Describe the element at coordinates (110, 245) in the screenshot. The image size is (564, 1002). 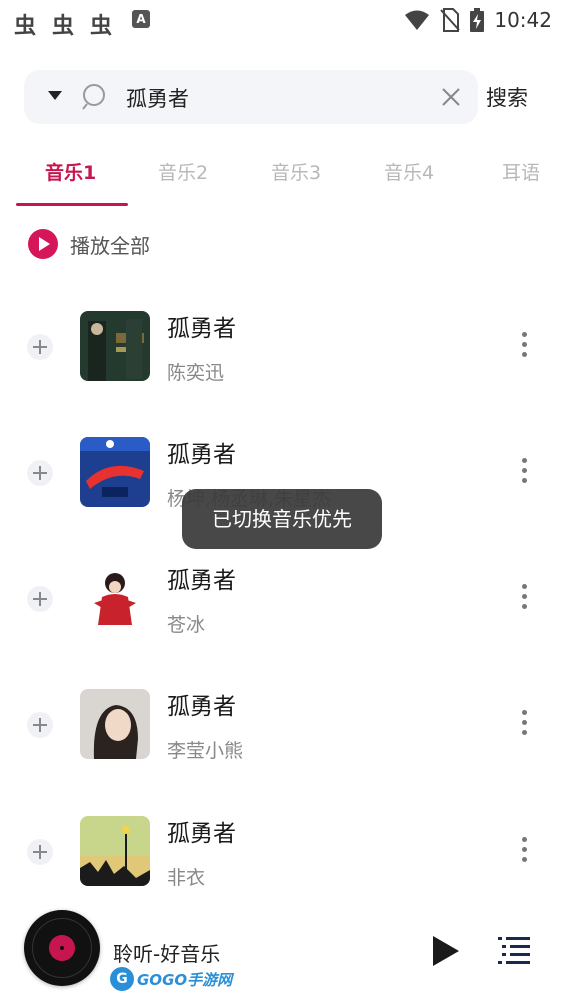
I see `play-all-label: 播放全部` at that location.